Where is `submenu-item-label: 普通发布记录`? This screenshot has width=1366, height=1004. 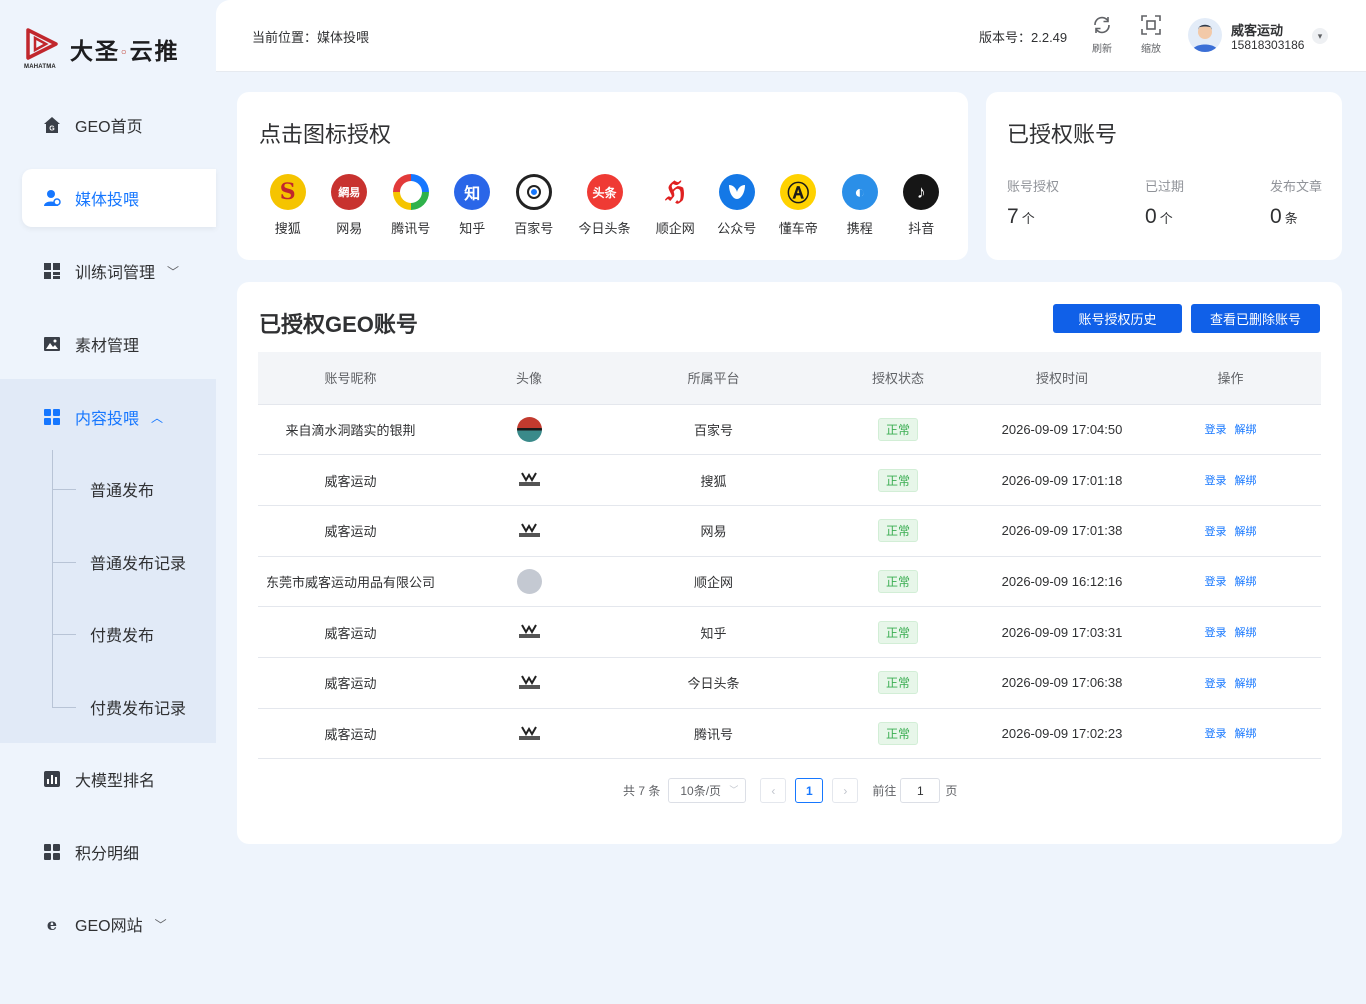
submenu-item-label: 普通发布记录 is located at coordinates (138, 564).